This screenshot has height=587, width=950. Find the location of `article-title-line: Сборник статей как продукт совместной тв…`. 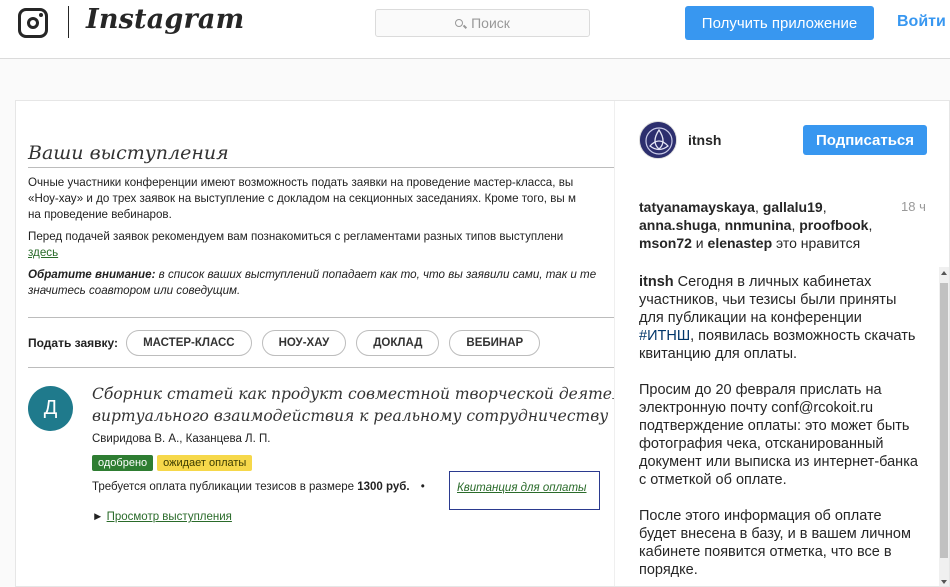

article-title-line: Сборник статей как продукт совместной тв… is located at coordinates (353, 394).